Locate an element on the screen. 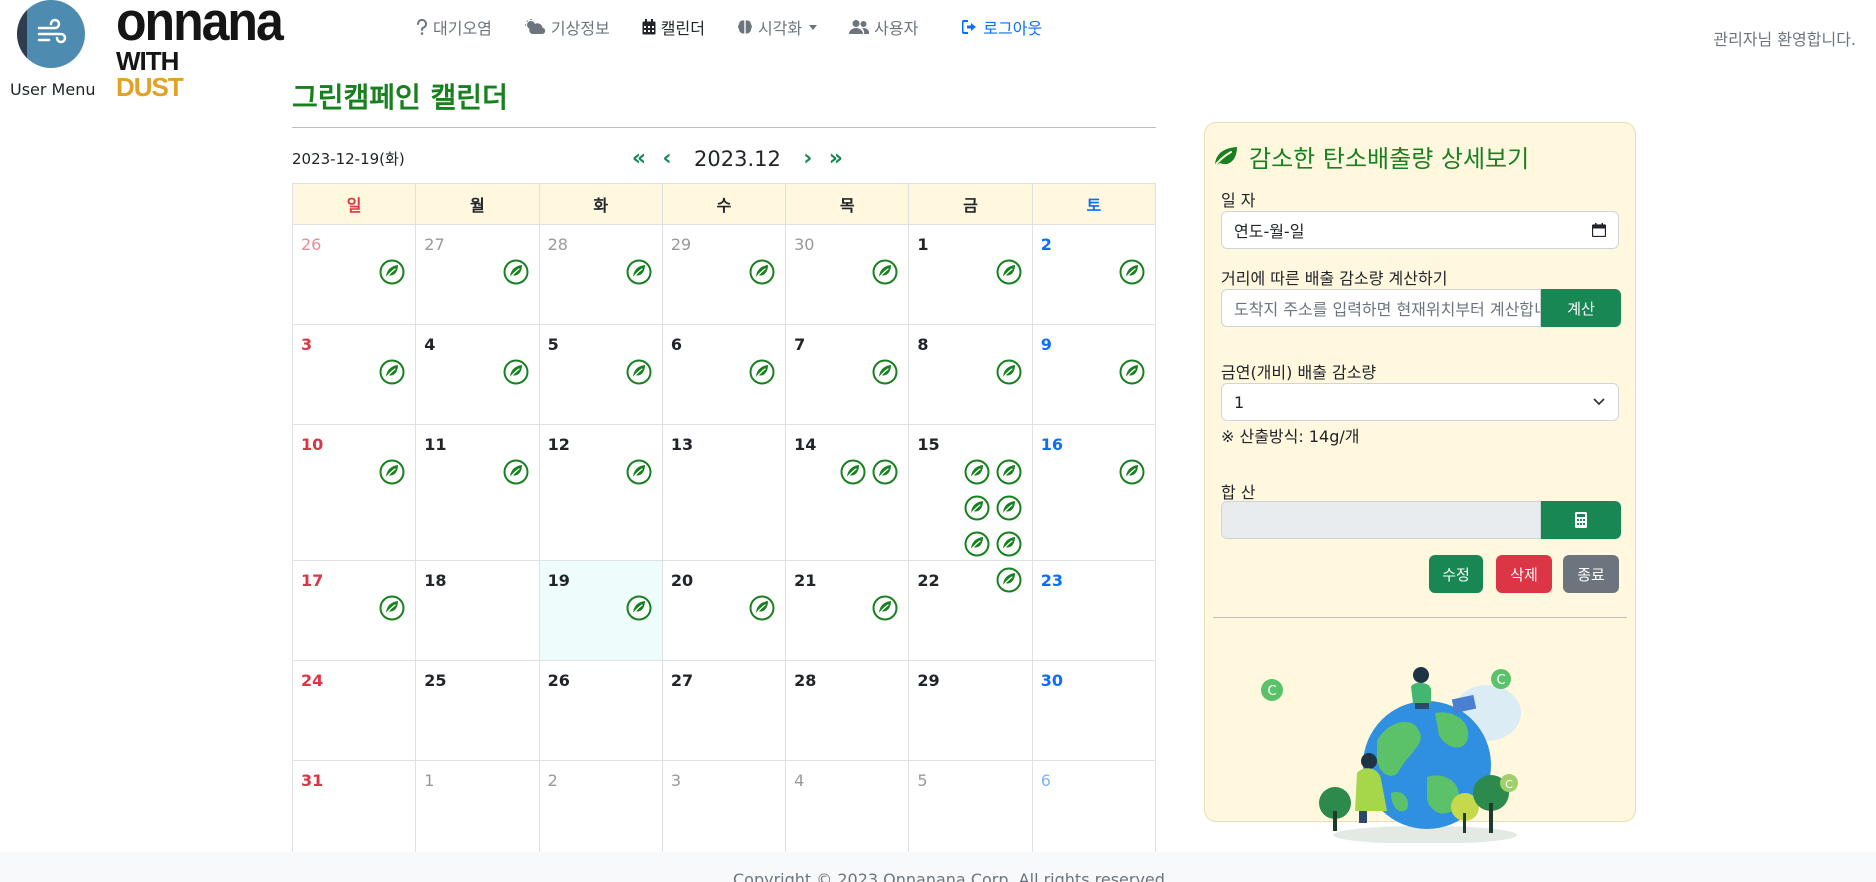 The image size is (1876, 882). calendar-day-cell: 8 is located at coordinates (970, 374).